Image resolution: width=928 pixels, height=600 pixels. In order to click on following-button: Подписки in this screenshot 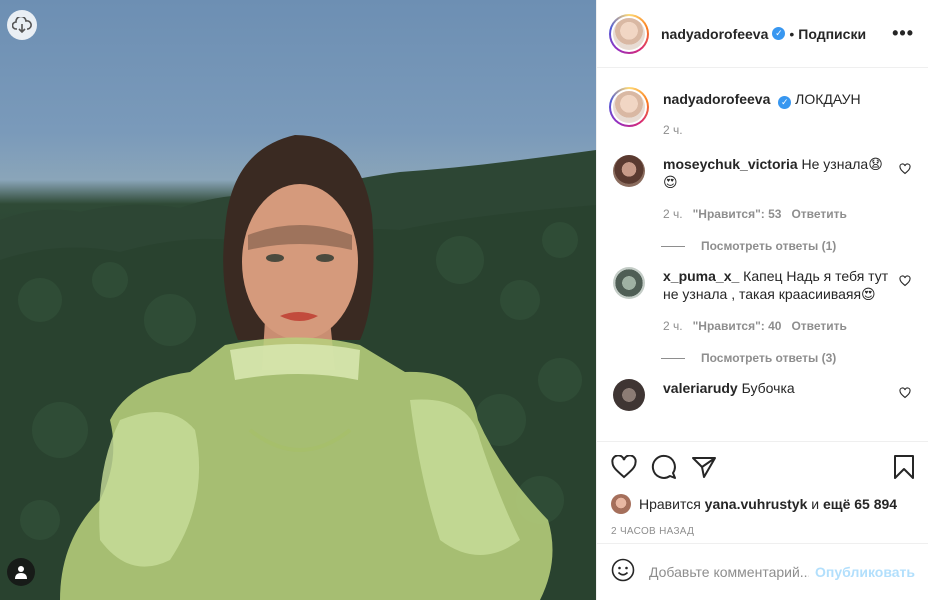, I will do `click(832, 34)`.